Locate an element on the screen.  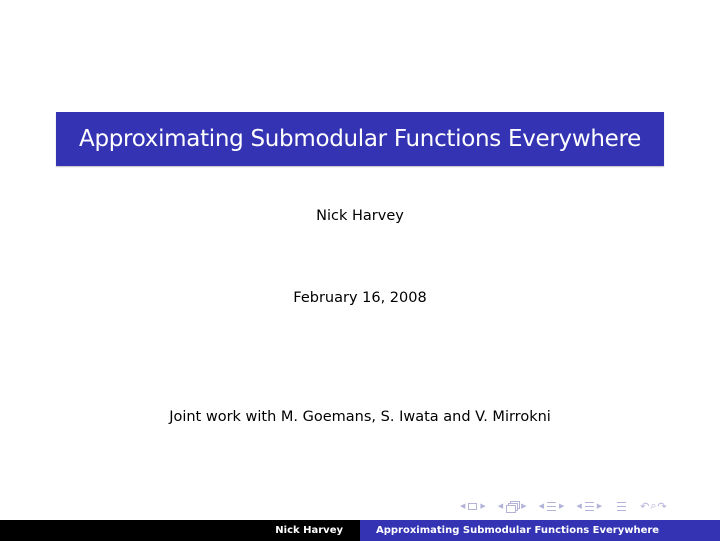
section-prev-icon: ◀ is located at coordinates (541, 506).